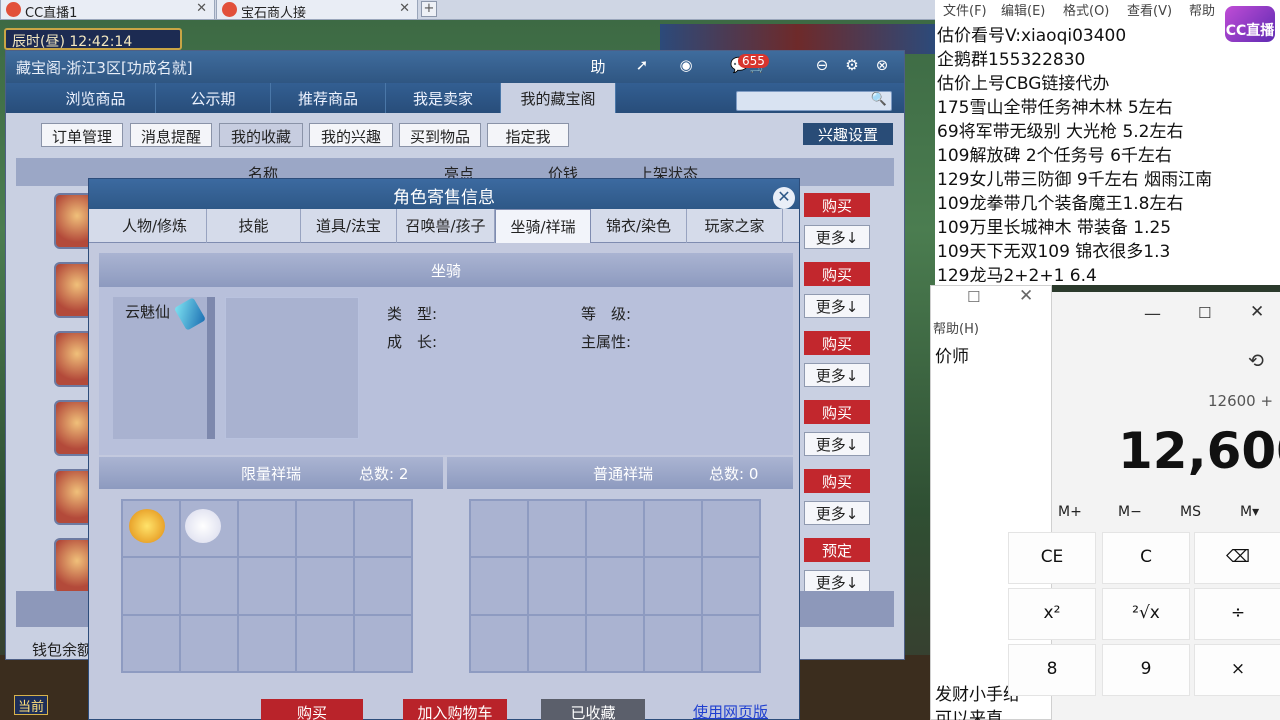 The width and height of the screenshot is (1280, 720). I want to click on my-favorites-button: 我的收藏, so click(261, 135).